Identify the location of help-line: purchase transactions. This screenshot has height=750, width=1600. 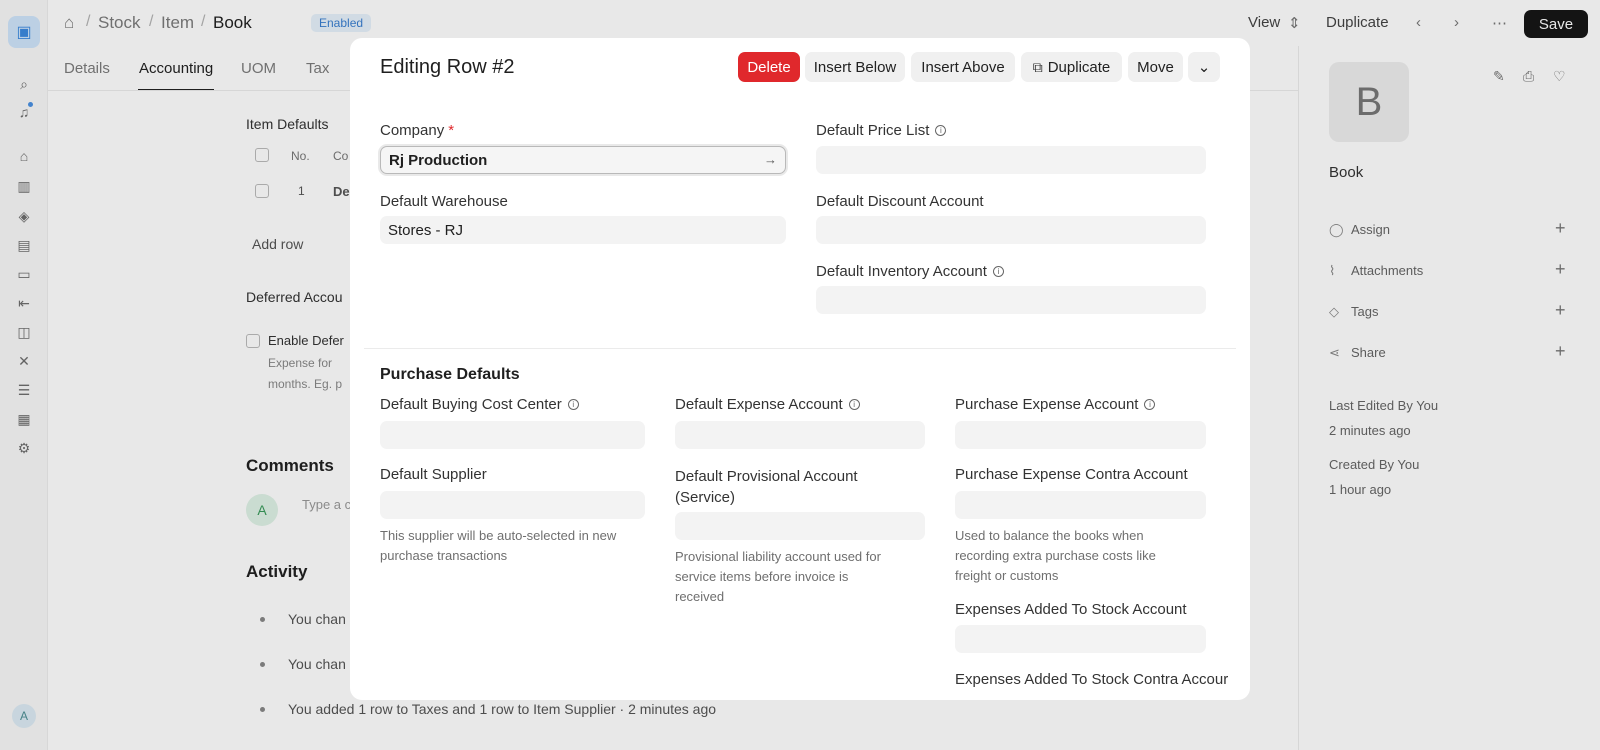
(444, 555).